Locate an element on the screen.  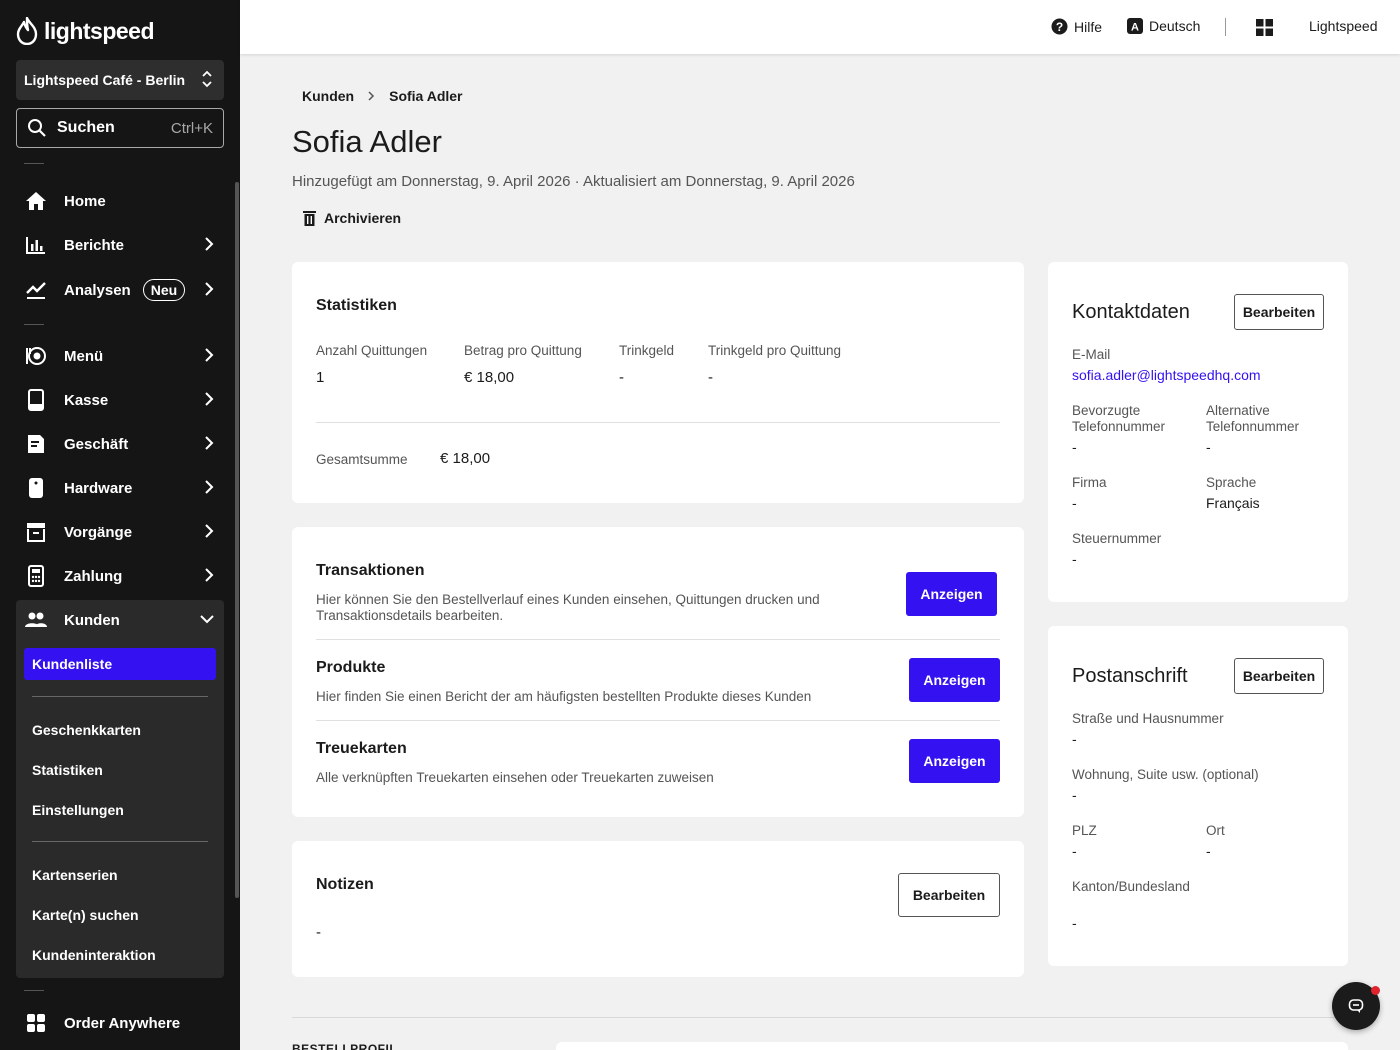
state-value: - is located at coordinates (1074, 923).